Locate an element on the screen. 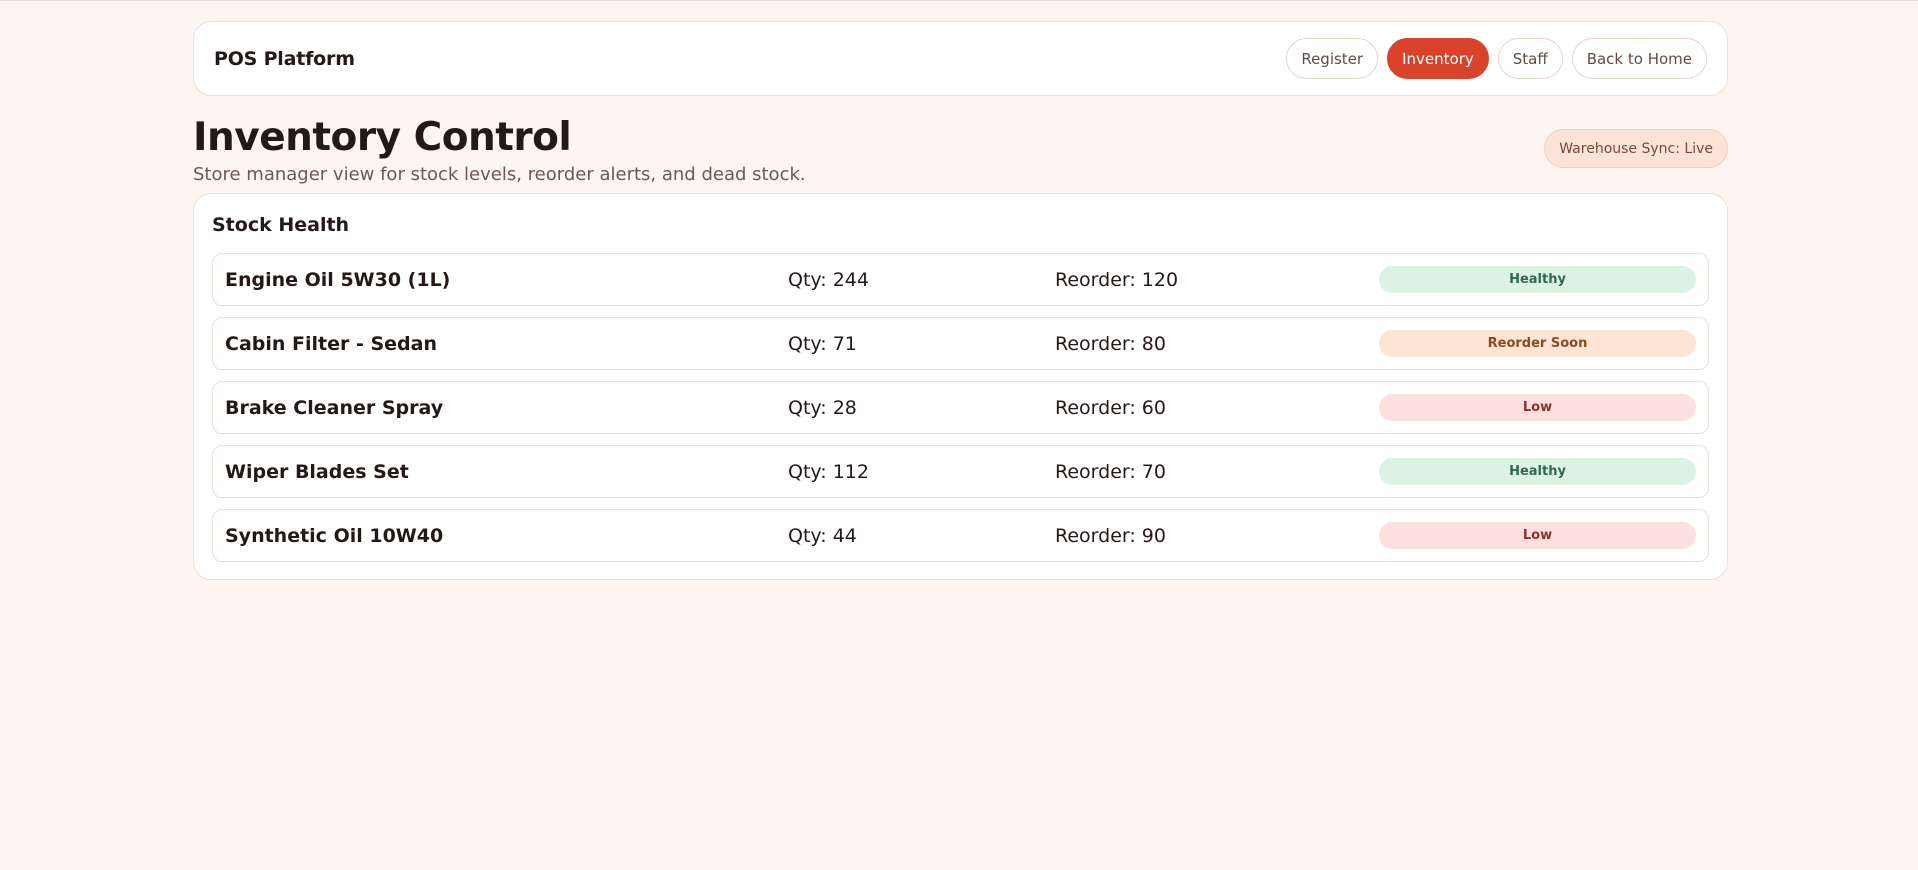  panel-title: Stock Health is located at coordinates (281, 225).